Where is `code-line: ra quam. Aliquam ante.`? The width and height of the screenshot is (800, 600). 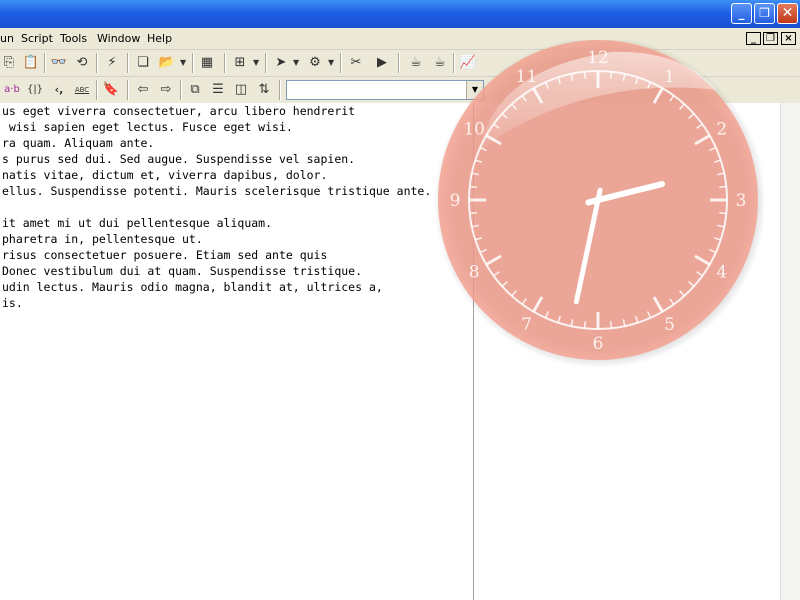
code-line: ra quam. Aliquam ante. is located at coordinates (78, 143).